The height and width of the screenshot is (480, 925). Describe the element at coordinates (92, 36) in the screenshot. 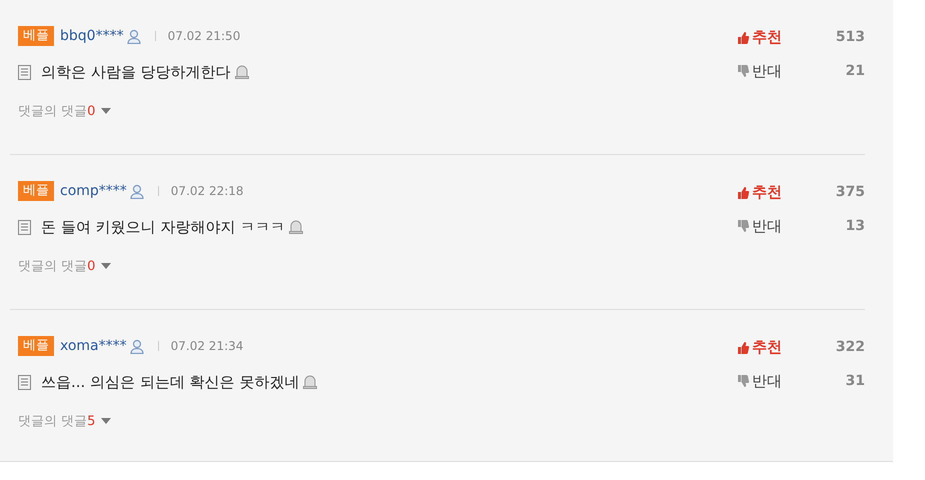

I see `username-link: bbq0****` at that location.